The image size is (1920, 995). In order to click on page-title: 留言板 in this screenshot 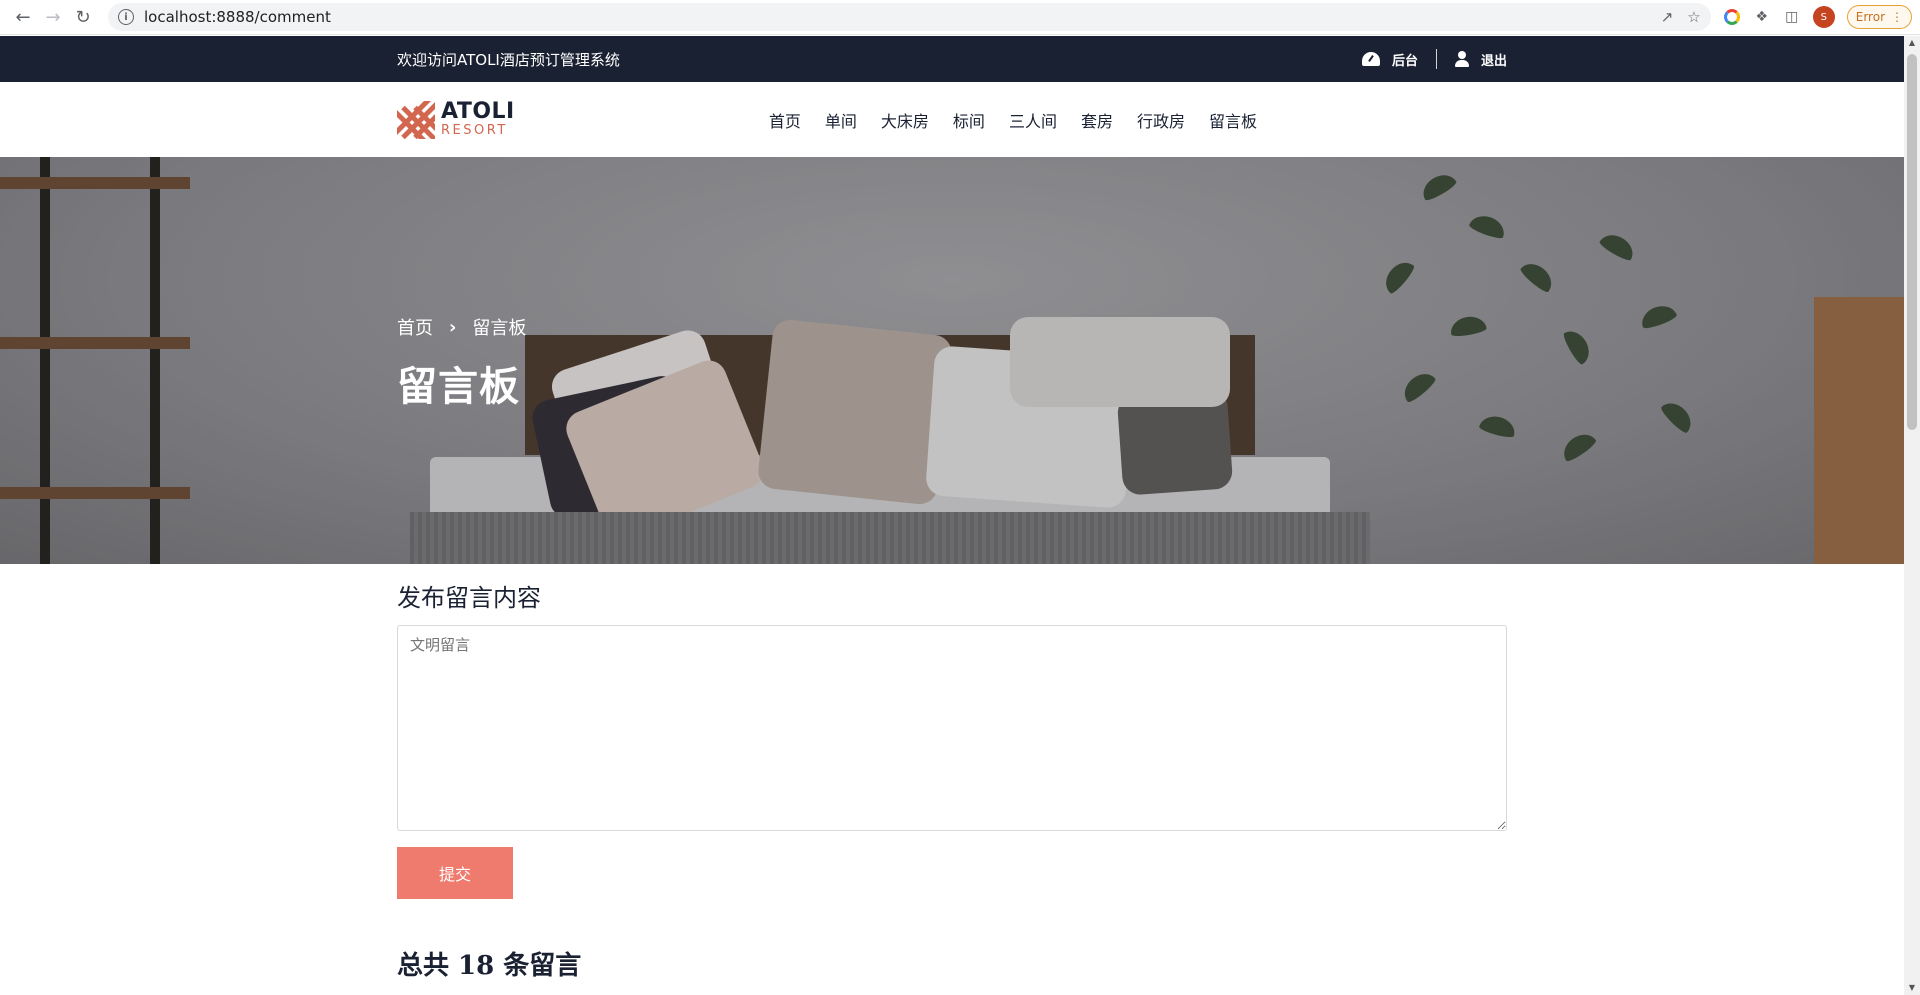, I will do `click(458, 387)`.